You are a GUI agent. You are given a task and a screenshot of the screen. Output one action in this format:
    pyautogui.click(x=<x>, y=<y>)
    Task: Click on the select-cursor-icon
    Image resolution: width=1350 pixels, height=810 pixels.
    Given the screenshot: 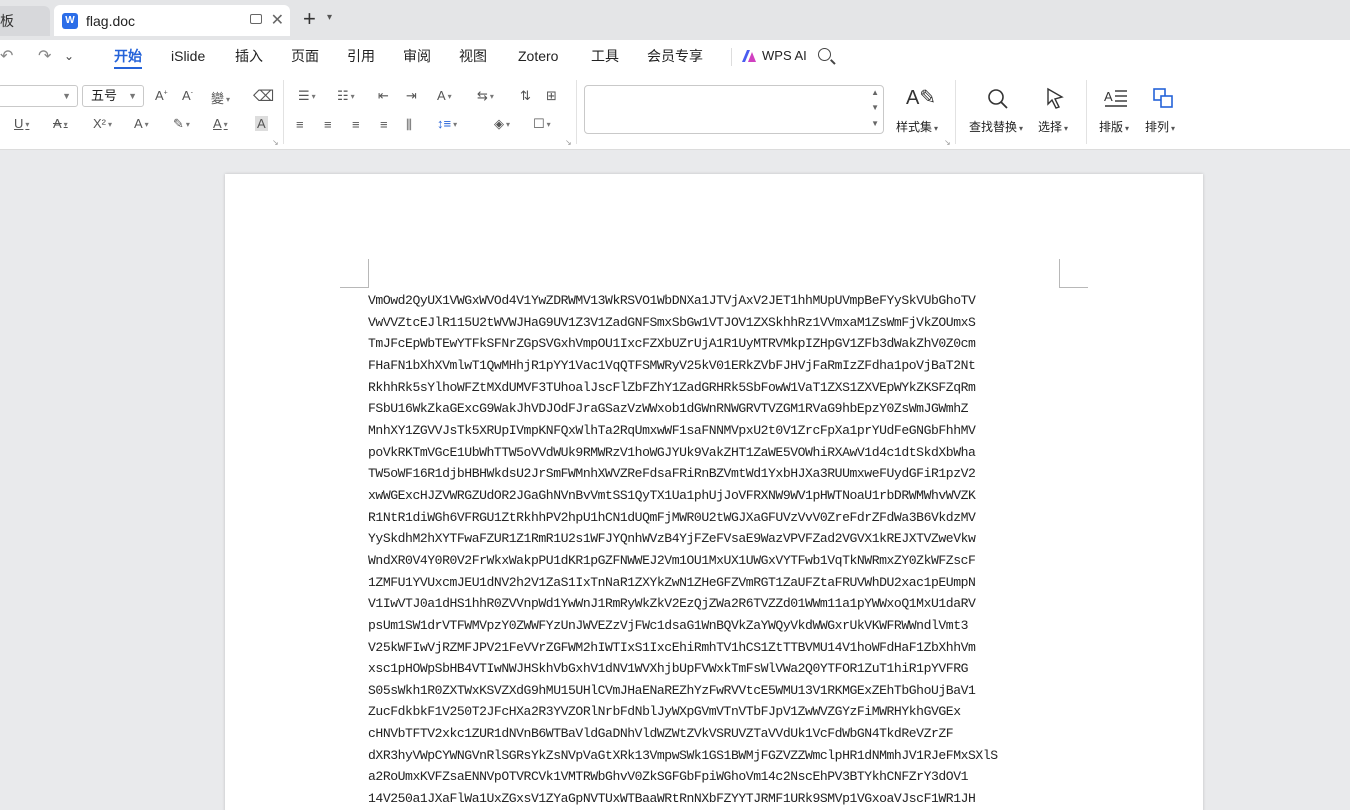 What is the action you would take?
    pyautogui.click(x=1055, y=98)
    